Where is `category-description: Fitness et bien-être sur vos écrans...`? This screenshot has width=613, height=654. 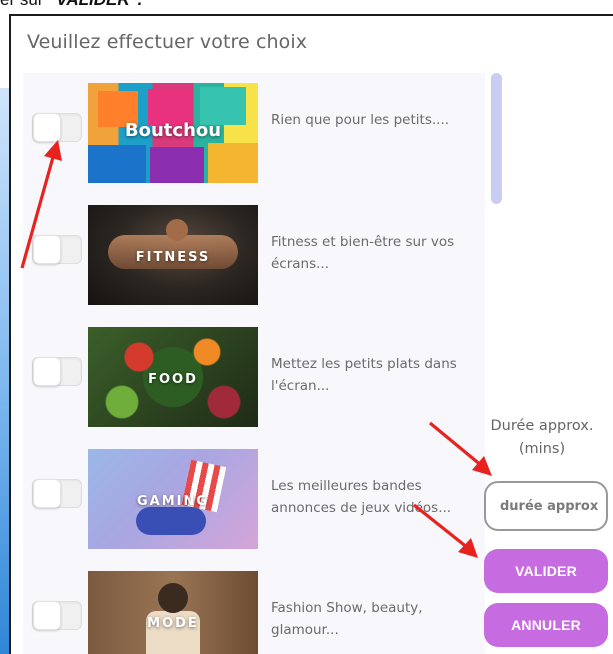
category-description: Fitness et bien-être sur vos écrans... is located at coordinates (363, 253).